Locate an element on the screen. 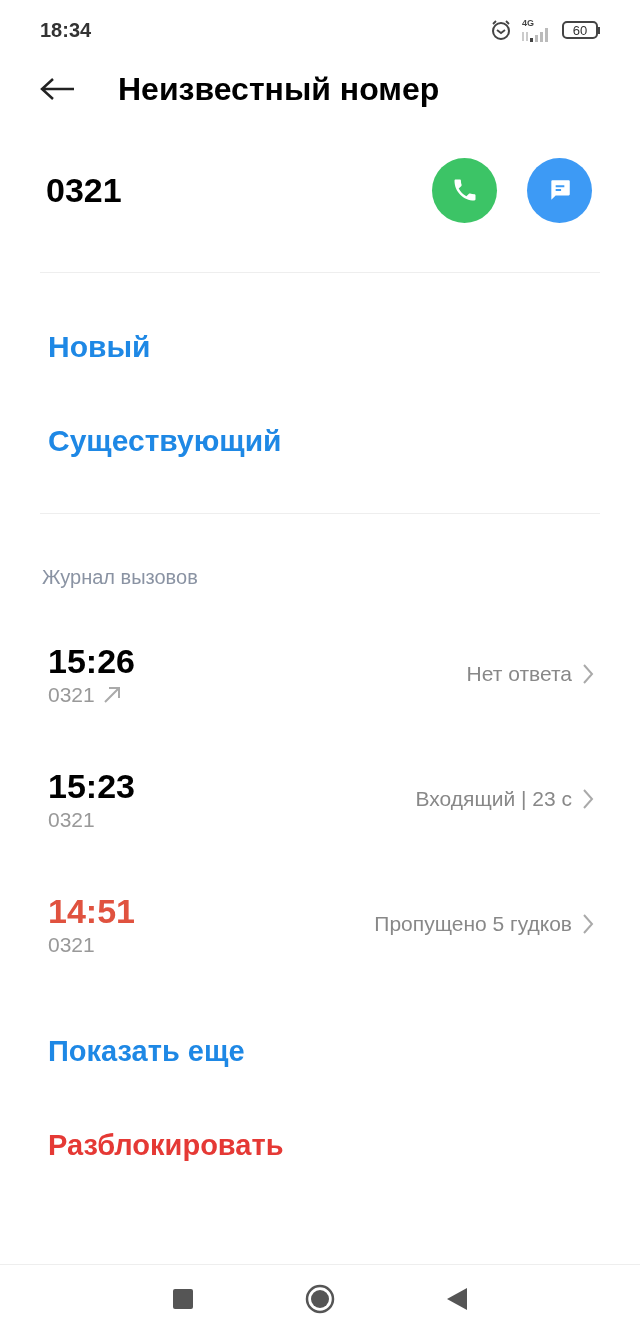  call-time: 15:23 is located at coordinates (91, 785).